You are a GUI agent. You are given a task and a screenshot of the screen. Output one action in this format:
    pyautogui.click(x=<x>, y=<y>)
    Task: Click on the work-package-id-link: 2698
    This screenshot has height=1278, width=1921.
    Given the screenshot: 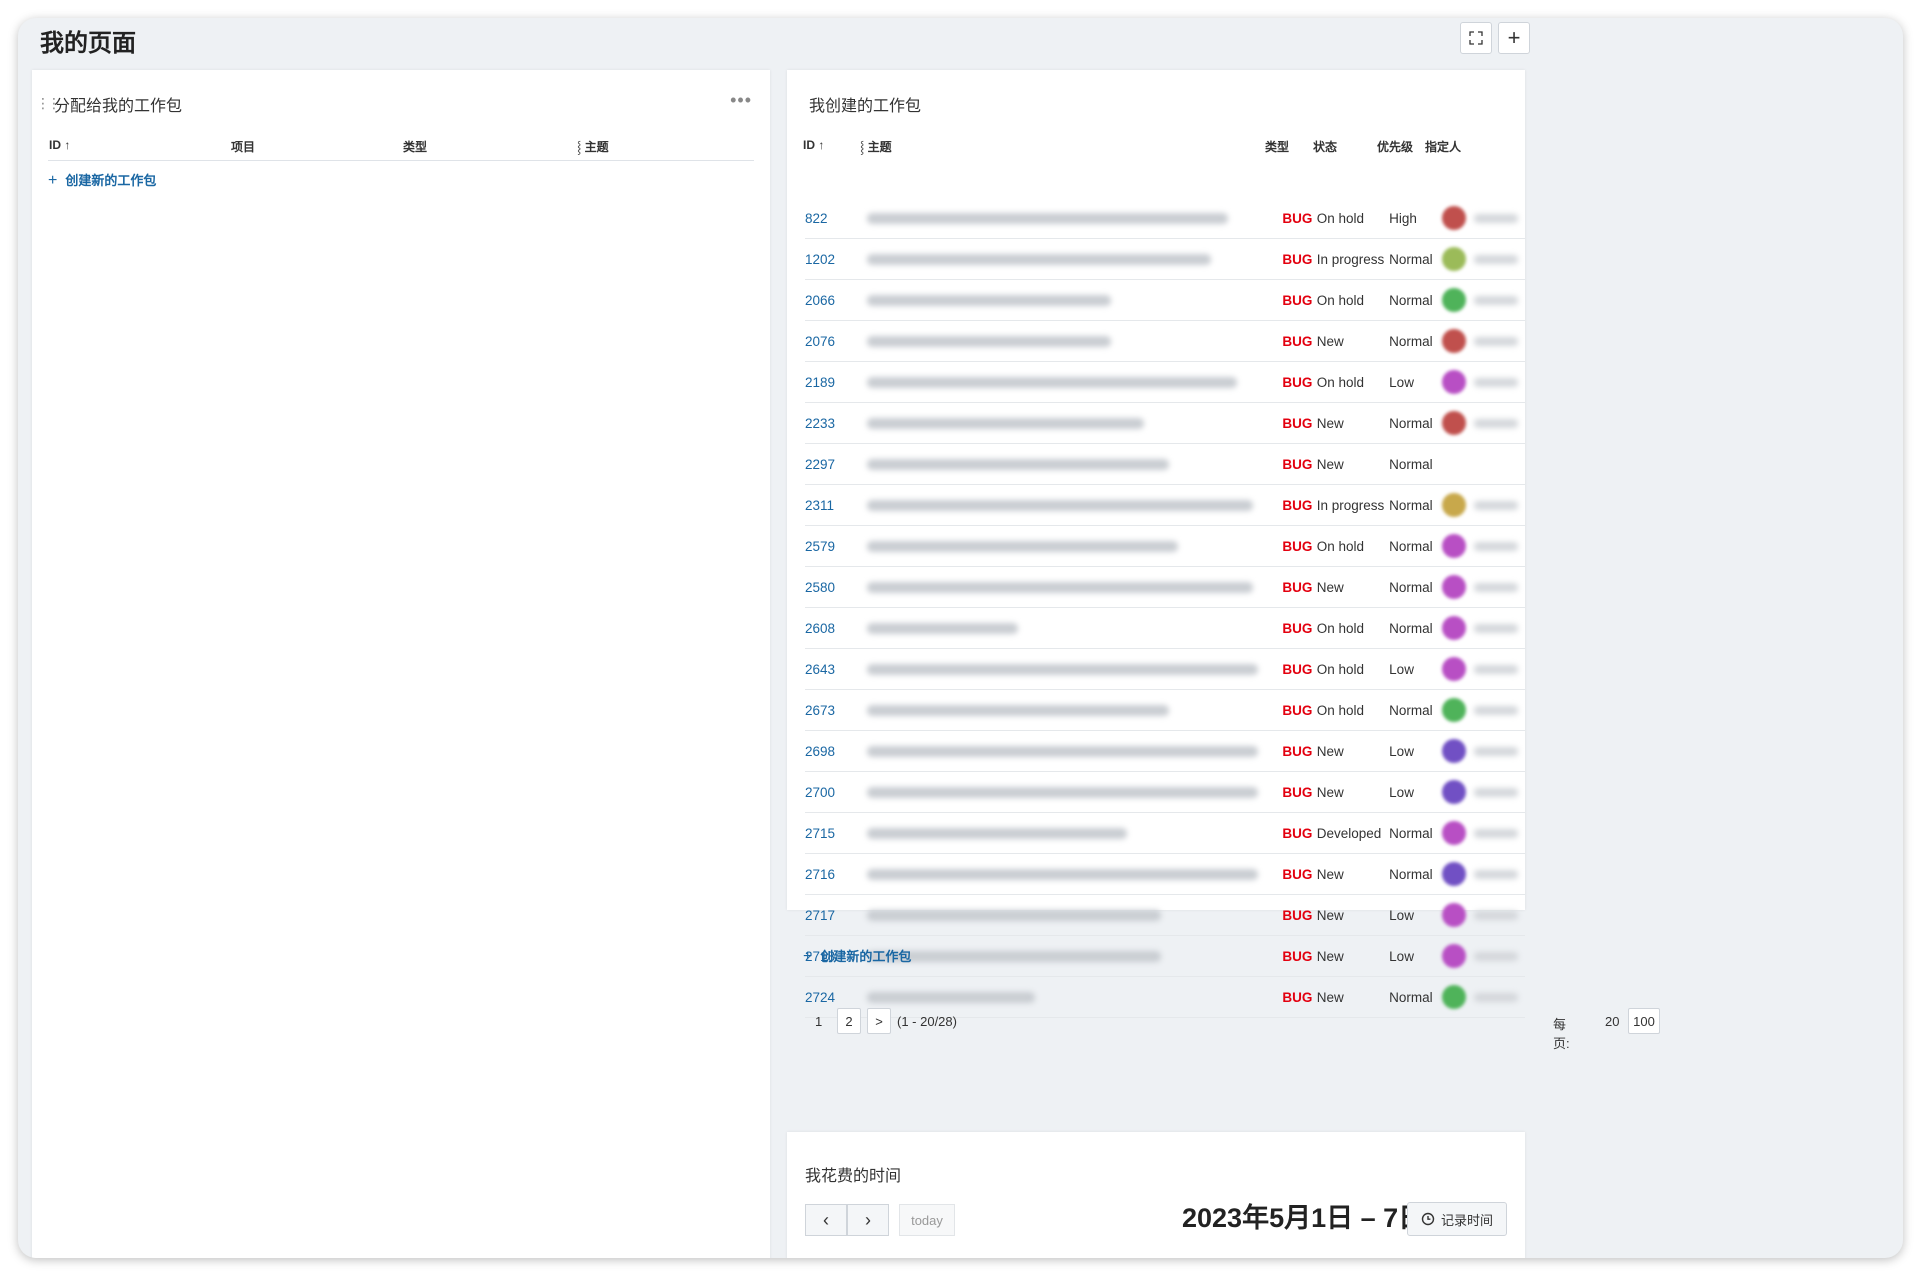 What is the action you would take?
    pyautogui.click(x=828, y=751)
    